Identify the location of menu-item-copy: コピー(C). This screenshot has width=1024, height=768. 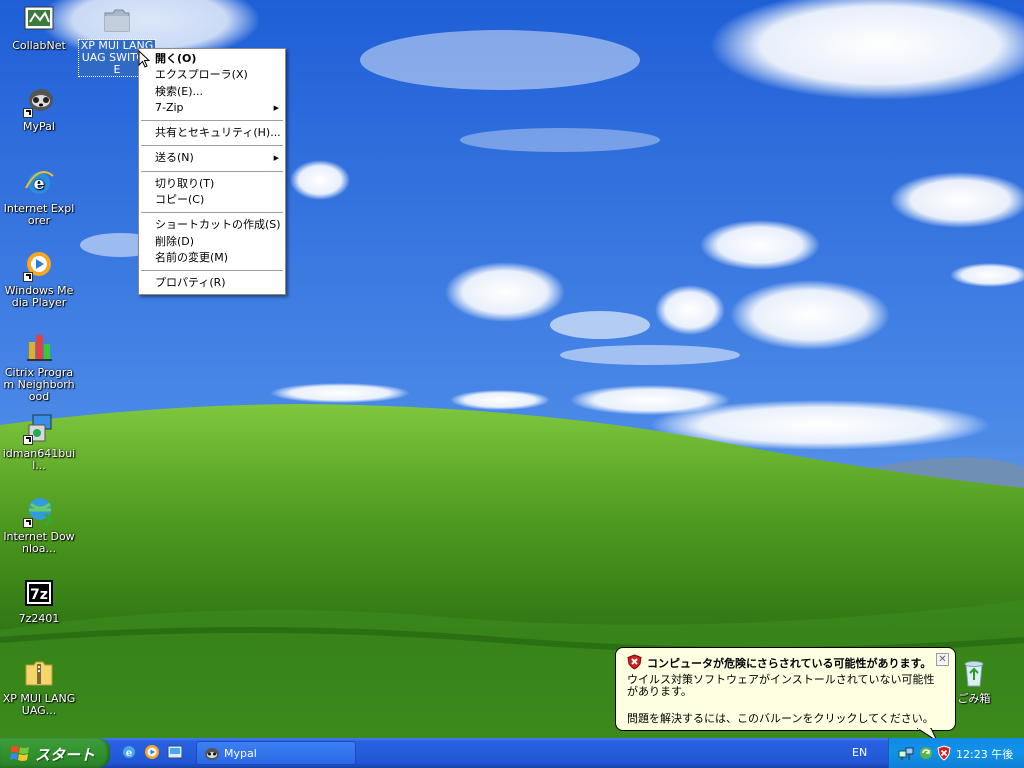
(212, 200).